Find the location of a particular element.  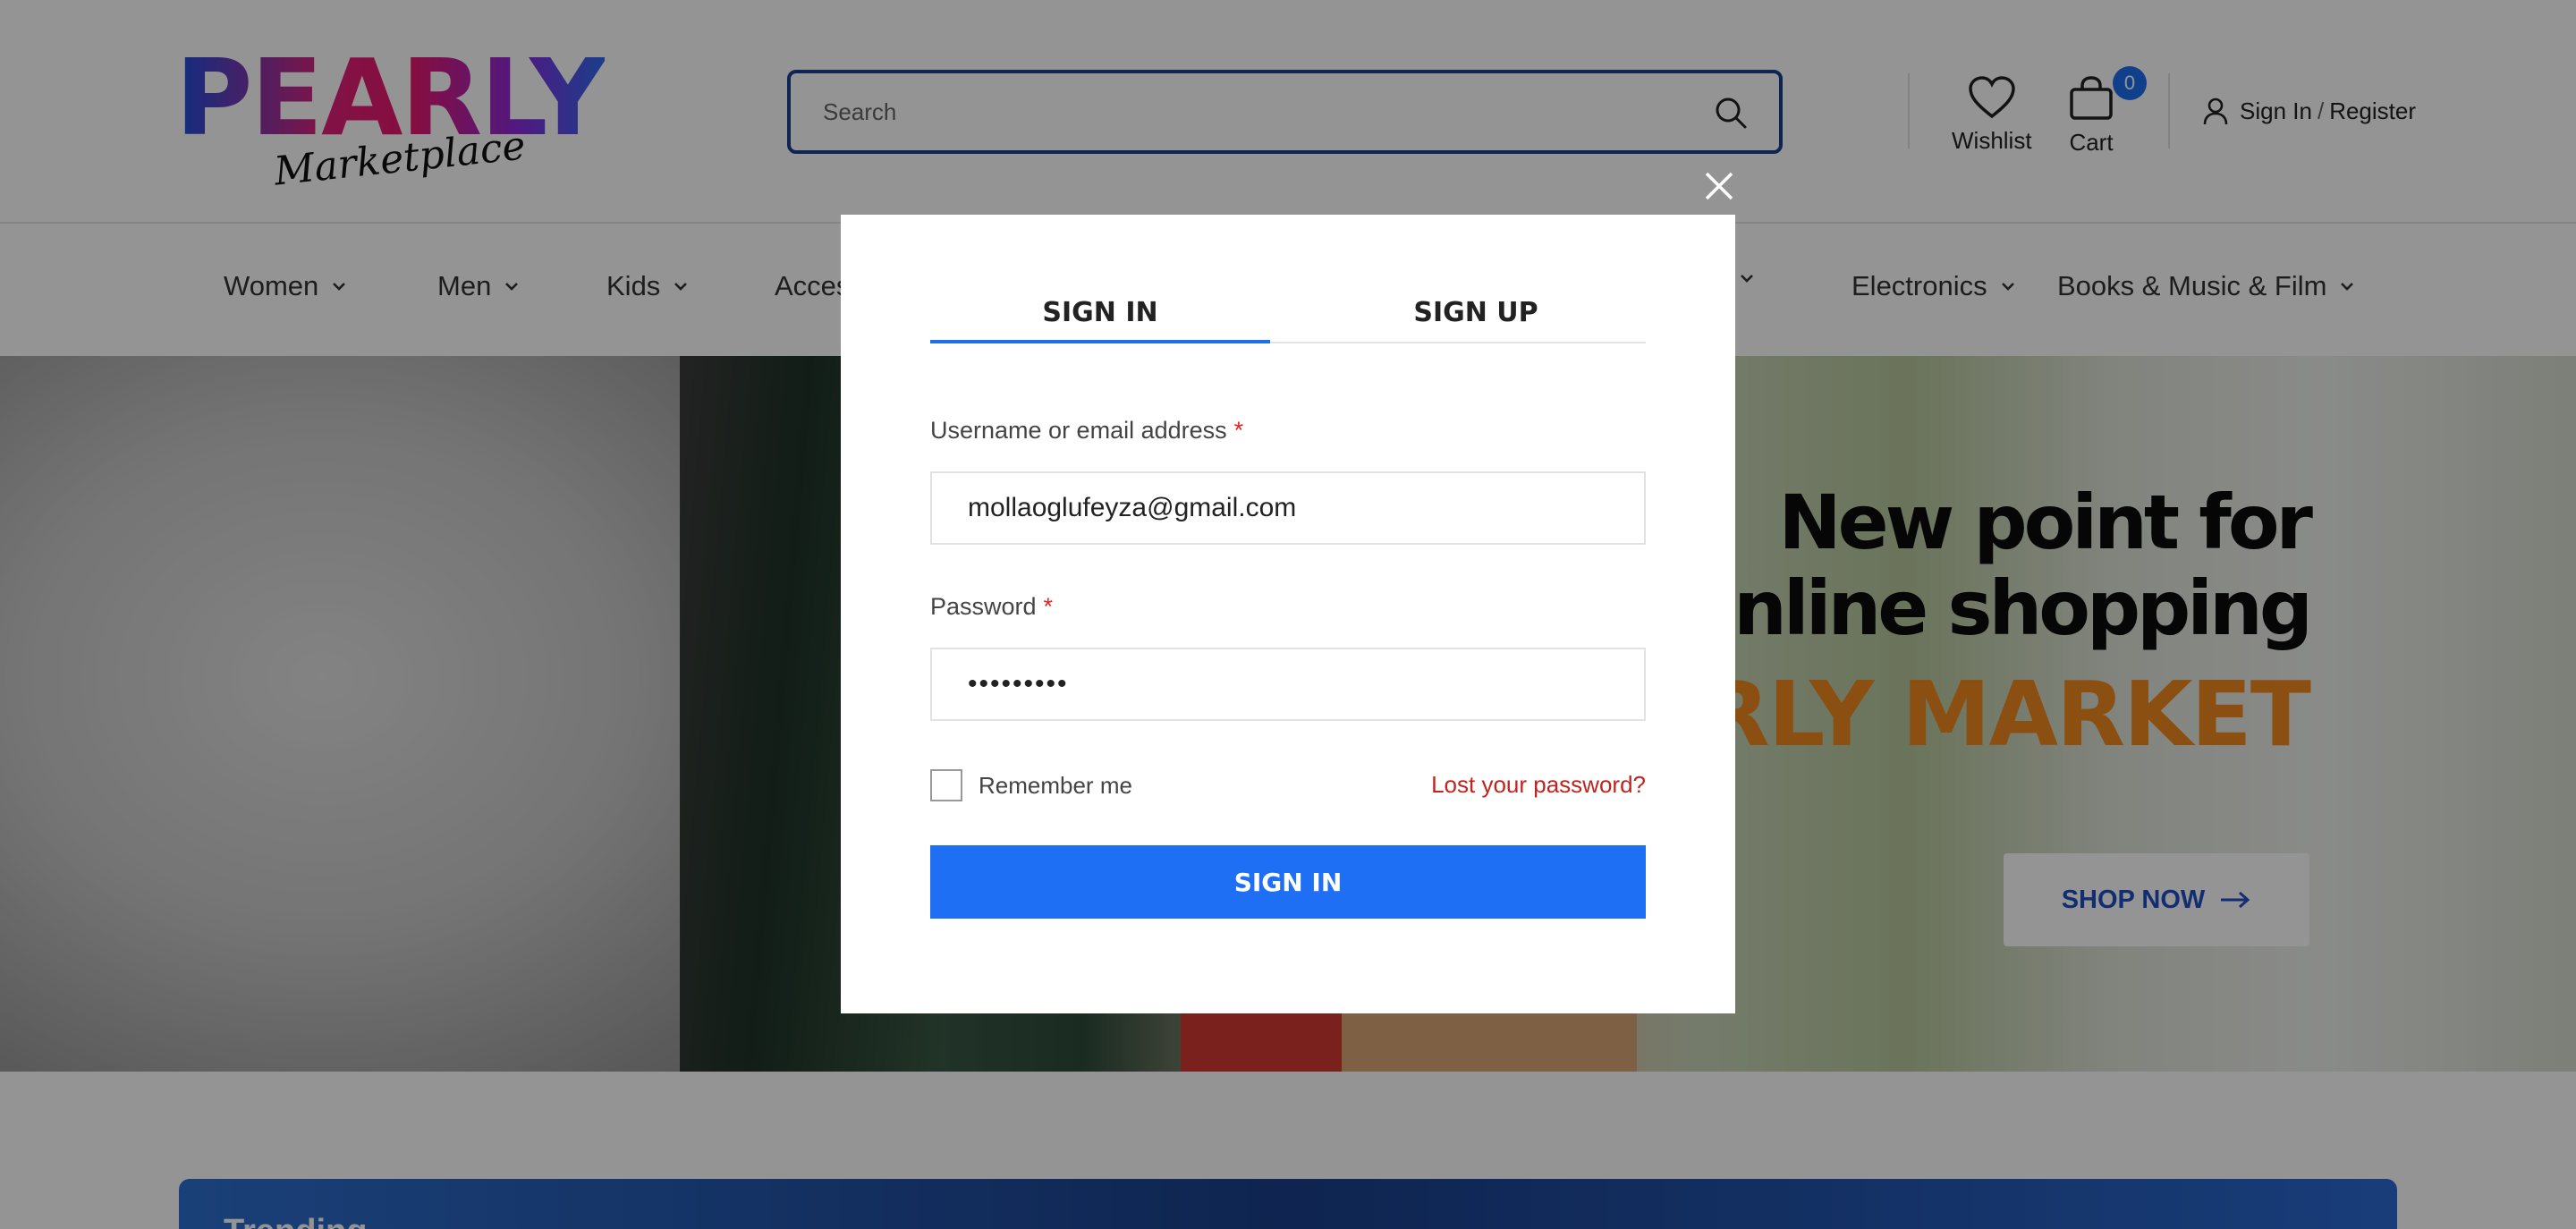

tab-sign-in: SIGN IN is located at coordinates (1100, 318).